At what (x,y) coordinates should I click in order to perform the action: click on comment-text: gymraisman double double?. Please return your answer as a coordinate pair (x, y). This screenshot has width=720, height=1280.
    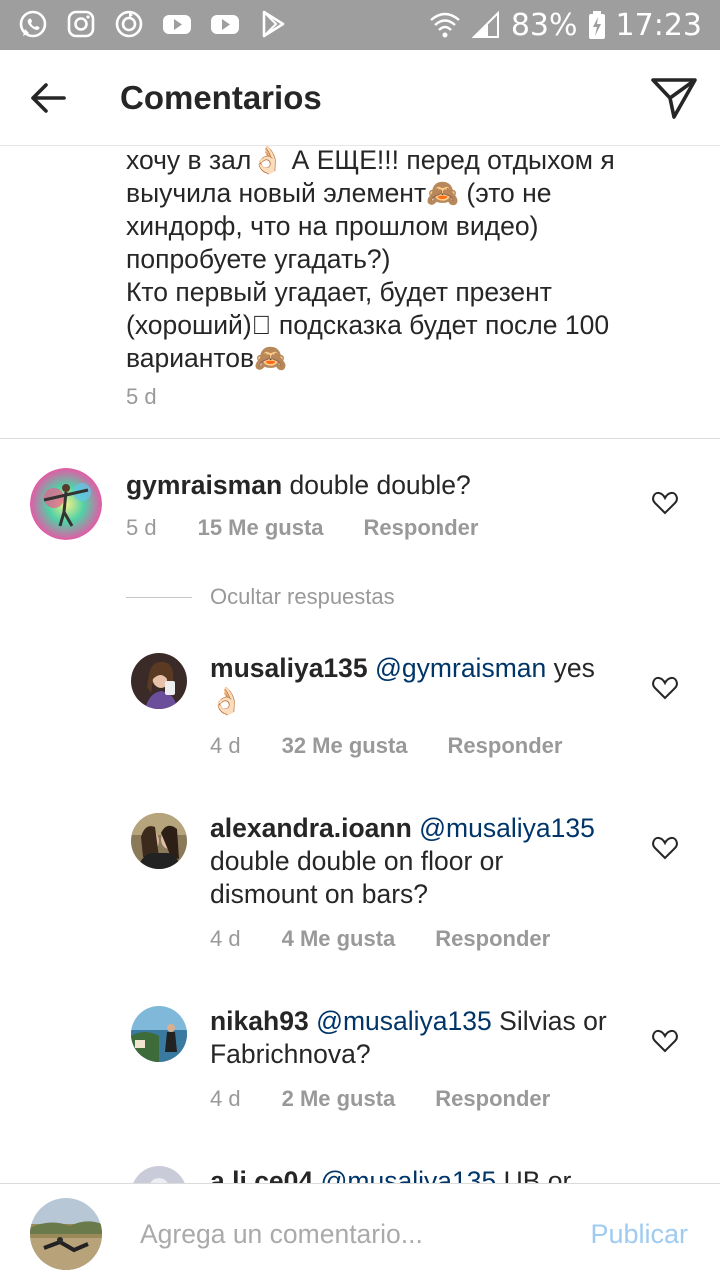
    Looking at the image, I should click on (376, 485).